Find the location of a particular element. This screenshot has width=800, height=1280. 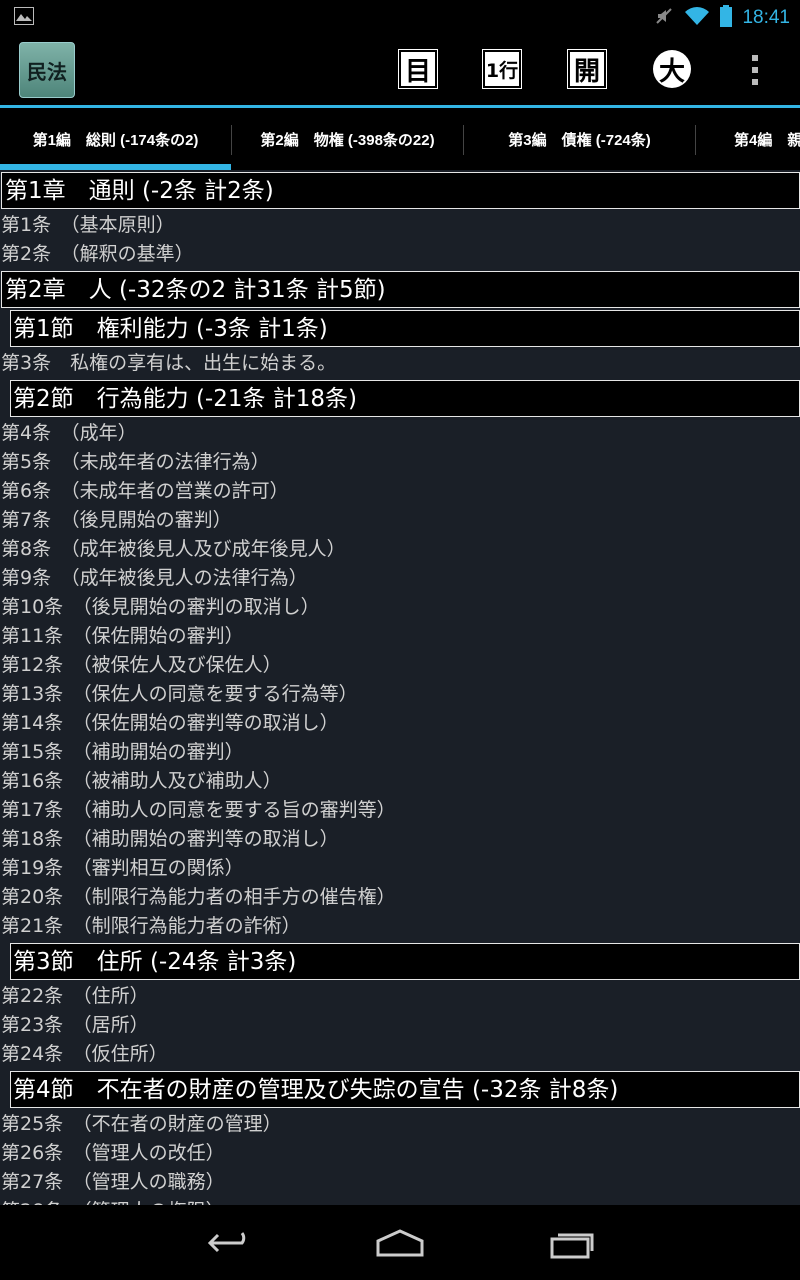

large-text-button: 大 is located at coordinates (672, 69).